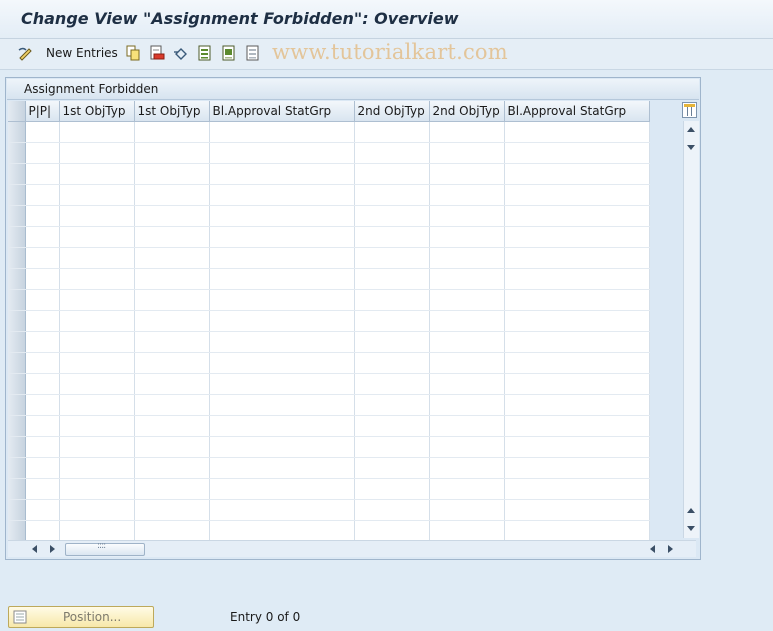 This screenshot has width=773, height=631. Describe the element at coordinates (691, 147) in the screenshot. I see `scroll-down-icon` at that location.